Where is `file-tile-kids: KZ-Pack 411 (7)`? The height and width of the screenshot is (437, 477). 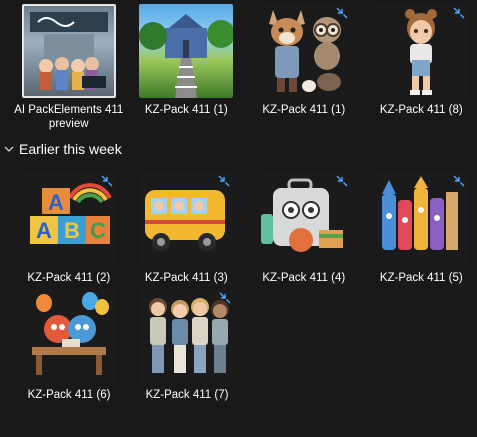 file-tile-kids: KZ-Pack 411 (7) is located at coordinates (187, 343).